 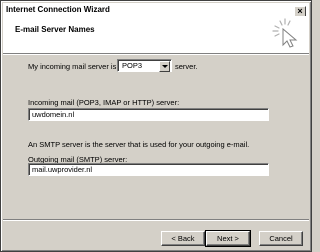 What do you see at coordinates (164, 66) in the screenshot?
I see `chevron-down-icon` at bounding box center [164, 66].